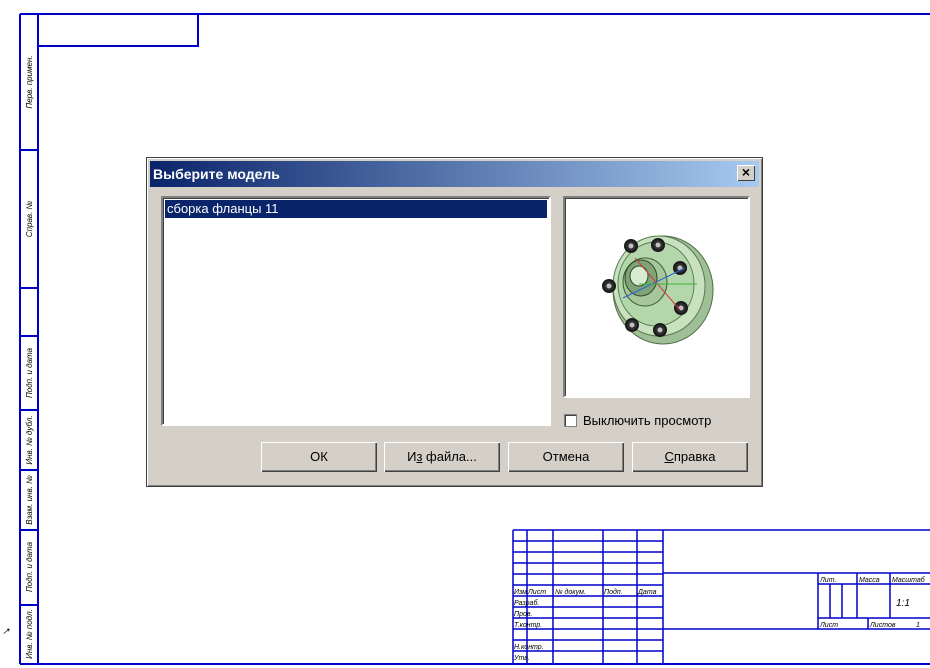 The width and height of the screenshot is (930, 668). Describe the element at coordinates (566, 457) in the screenshot. I see `cancel-button: Отмена` at that location.